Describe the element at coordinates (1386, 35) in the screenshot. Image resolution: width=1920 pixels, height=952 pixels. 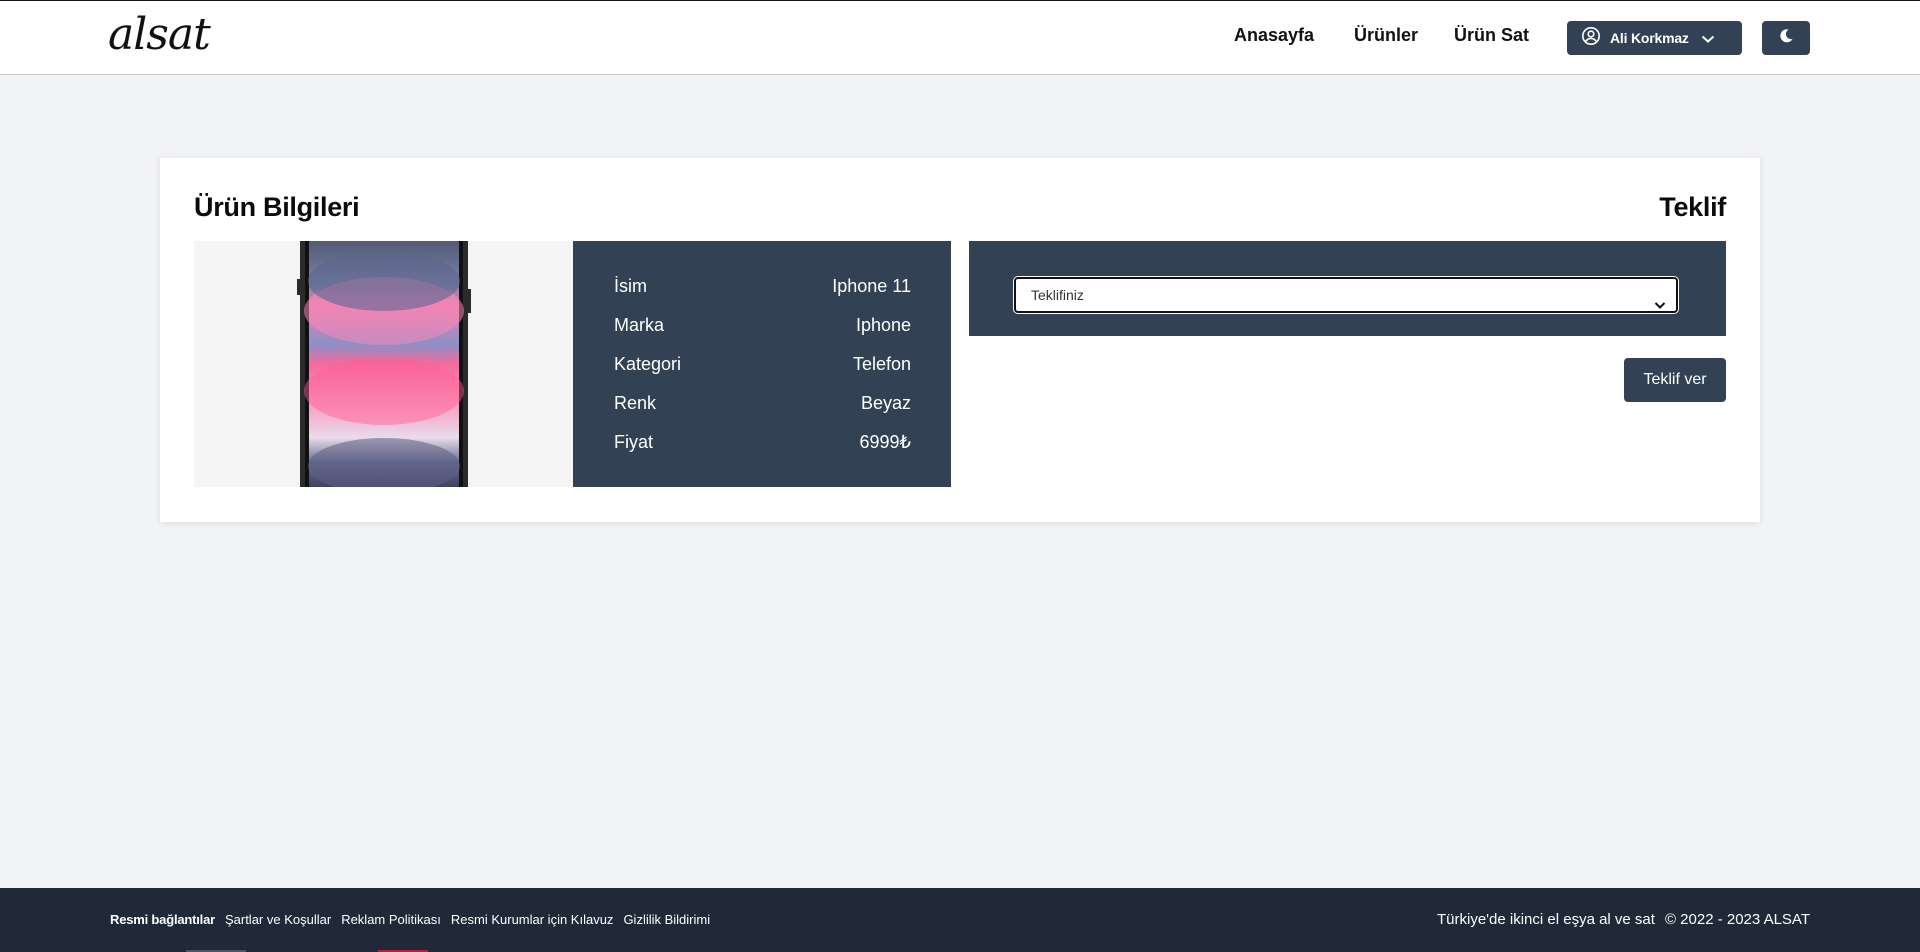
I see `nav-link-products: Ürünler` at that location.